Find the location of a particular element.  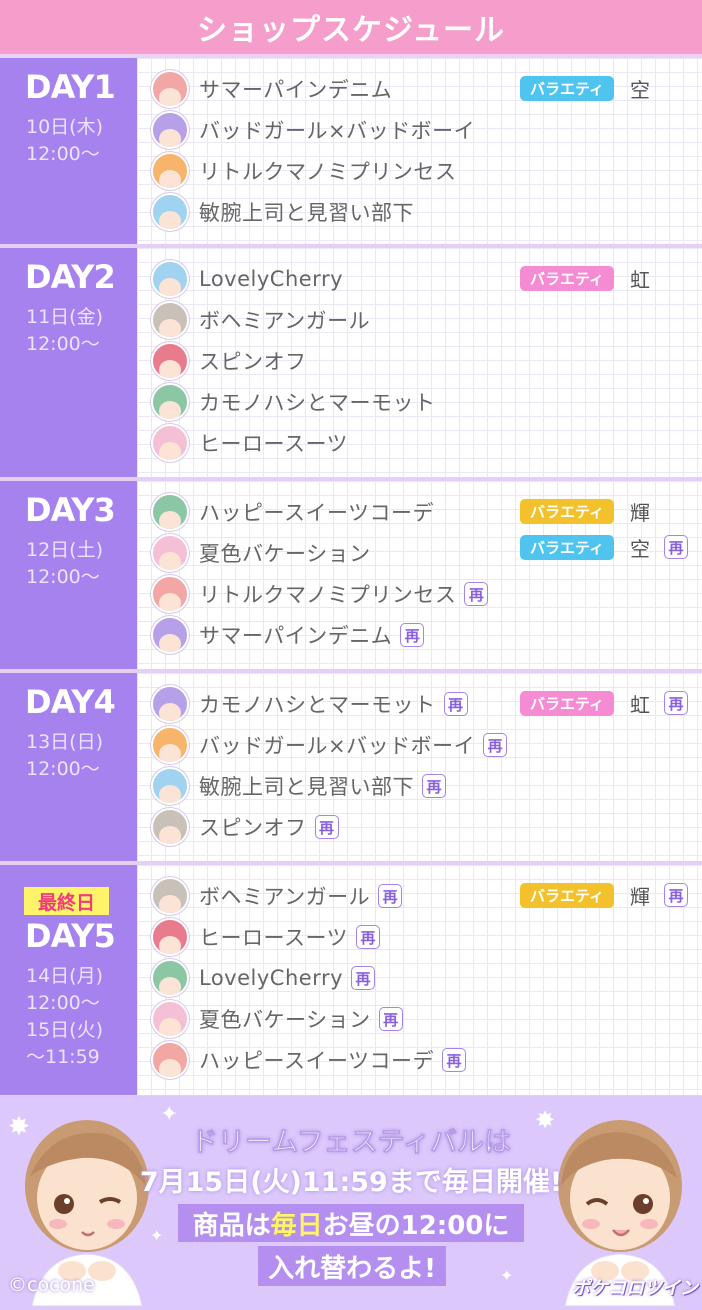

list-item: スピンオフ再 is located at coordinates (245, 827).